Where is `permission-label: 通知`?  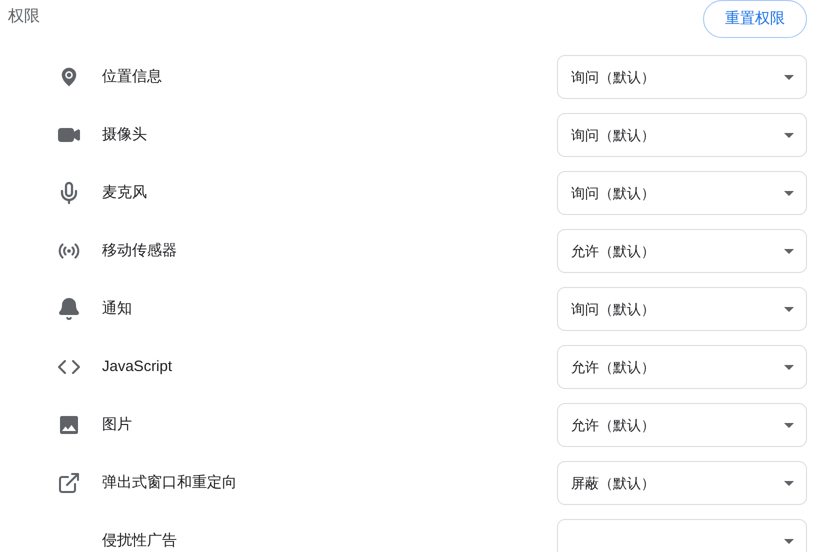 permission-label: 通知 is located at coordinates (117, 309).